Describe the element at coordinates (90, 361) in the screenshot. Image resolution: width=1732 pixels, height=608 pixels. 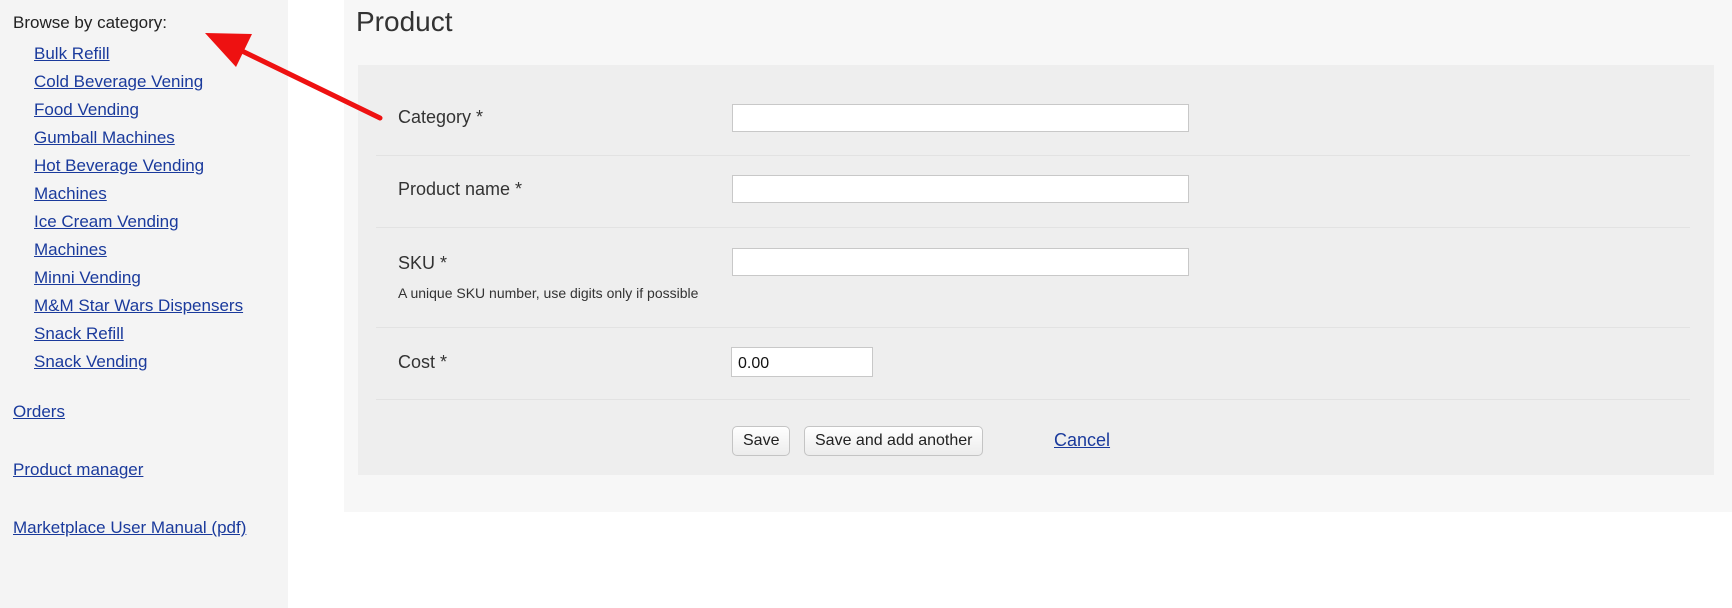
I see `category-link-snack-vending: Snack Vending` at that location.